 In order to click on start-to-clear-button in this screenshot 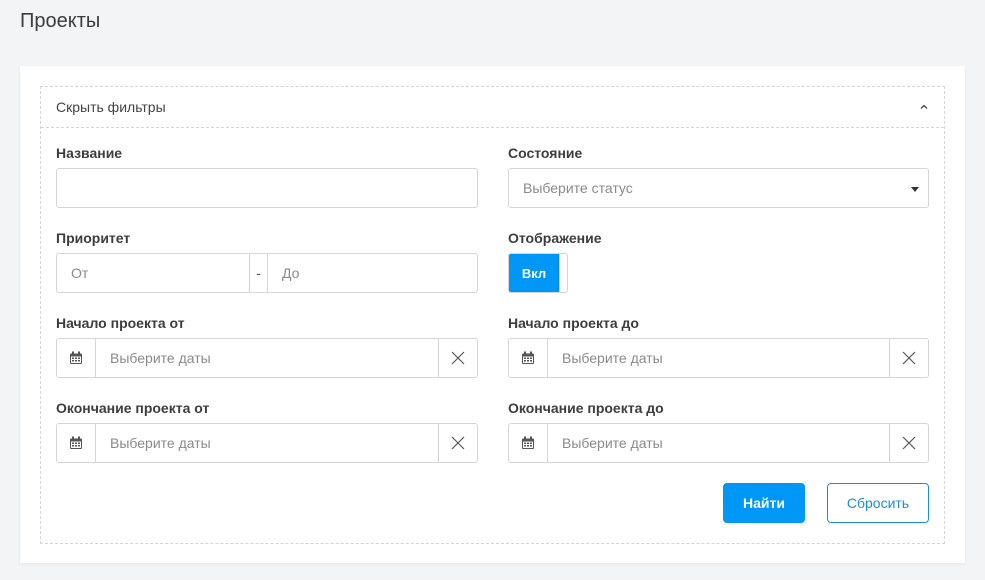, I will do `click(908, 358)`.